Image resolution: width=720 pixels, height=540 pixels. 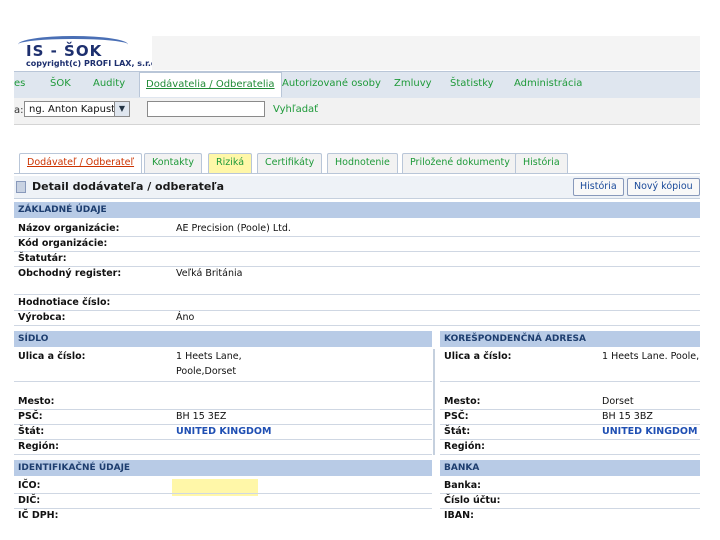 I want to click on seat-region-label: Región:, so click(x=38, y=446).